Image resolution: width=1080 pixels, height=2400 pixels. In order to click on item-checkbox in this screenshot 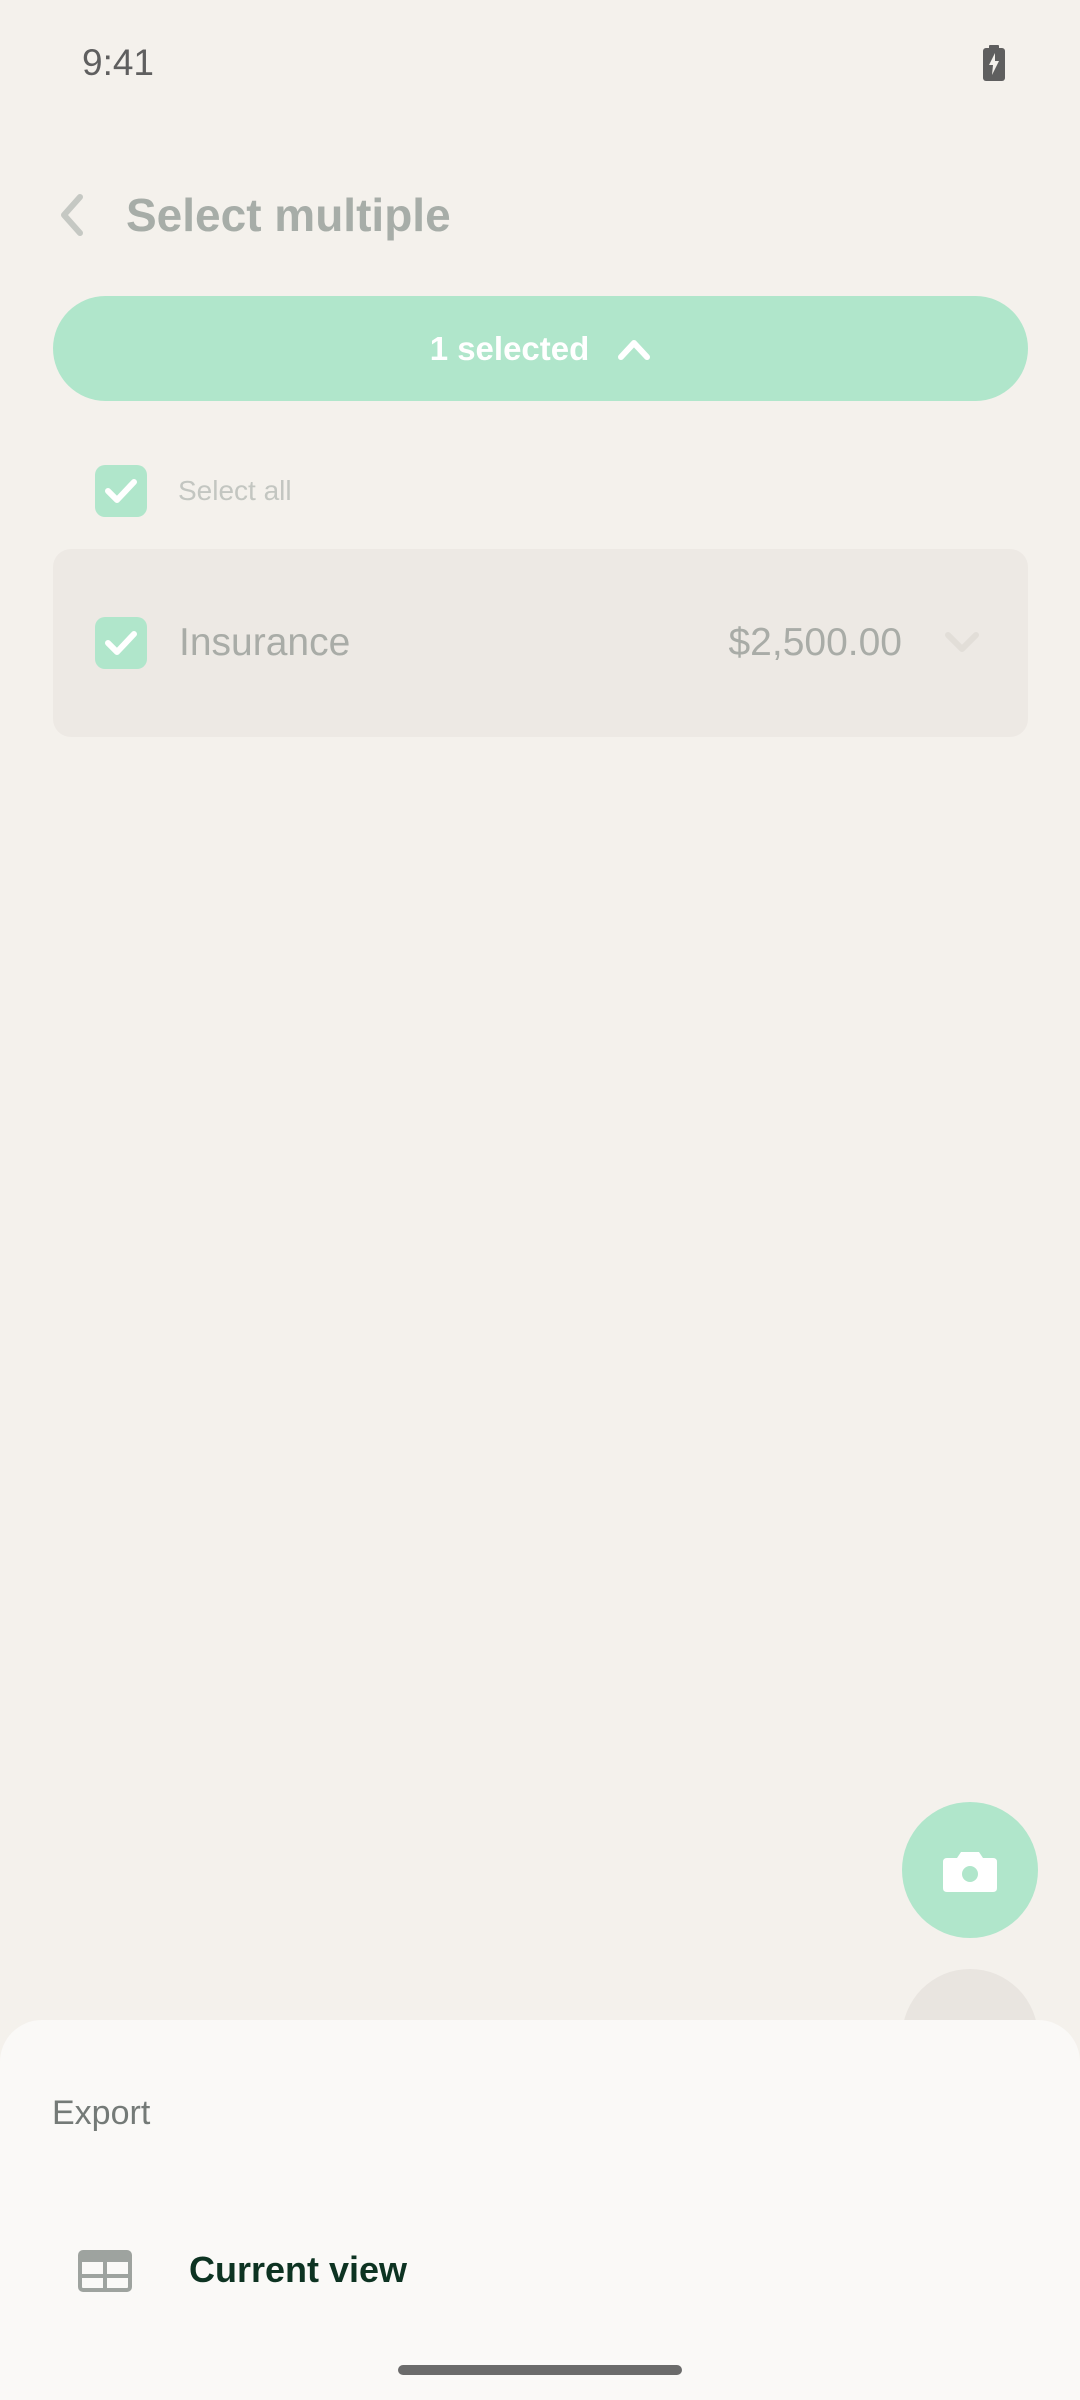, I will do `click(121, 643)`.